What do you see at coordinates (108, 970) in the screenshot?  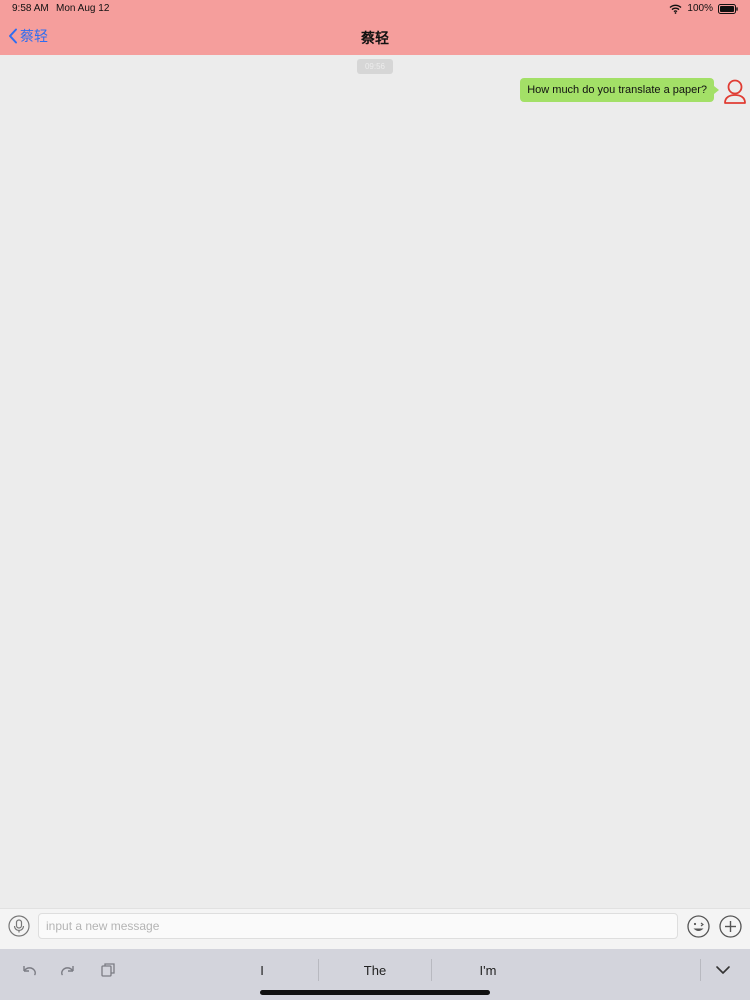 I see `paste-icon` at bounding box center [108, 970].